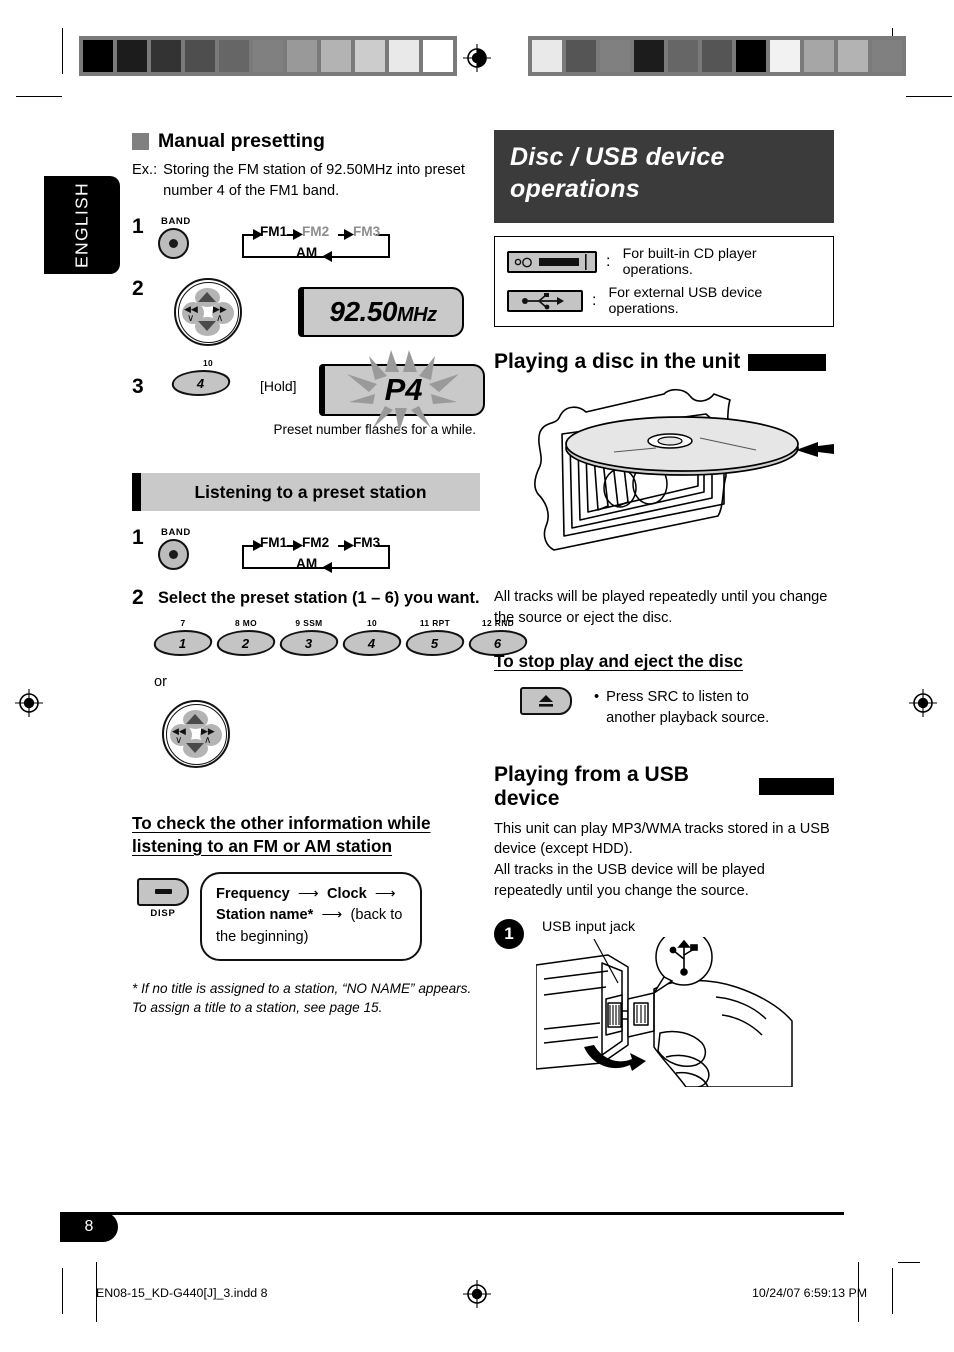 This screenshot has width=954, height=1352. Describe the element at coordinates (546, 701) in the screenshot. I see `eject-button` at that location.